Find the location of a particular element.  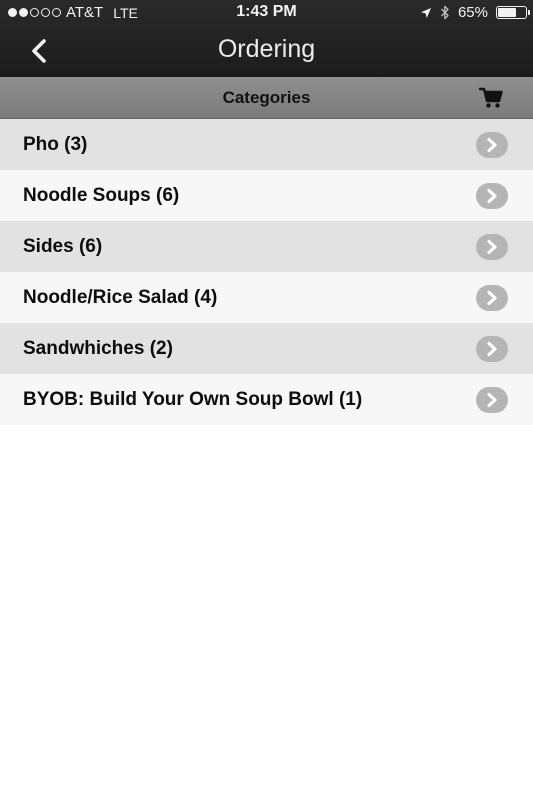

bluetooth-icon is located at coordinates (445, 12).